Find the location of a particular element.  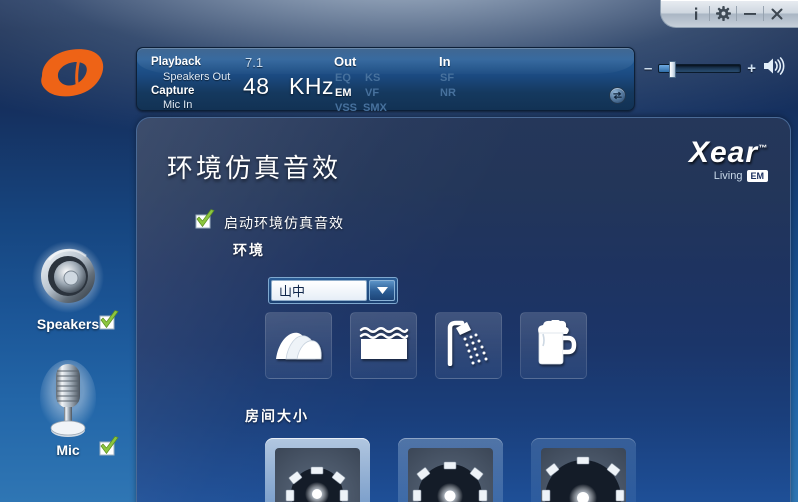

swap-icon is located at coordinates (617, 95).